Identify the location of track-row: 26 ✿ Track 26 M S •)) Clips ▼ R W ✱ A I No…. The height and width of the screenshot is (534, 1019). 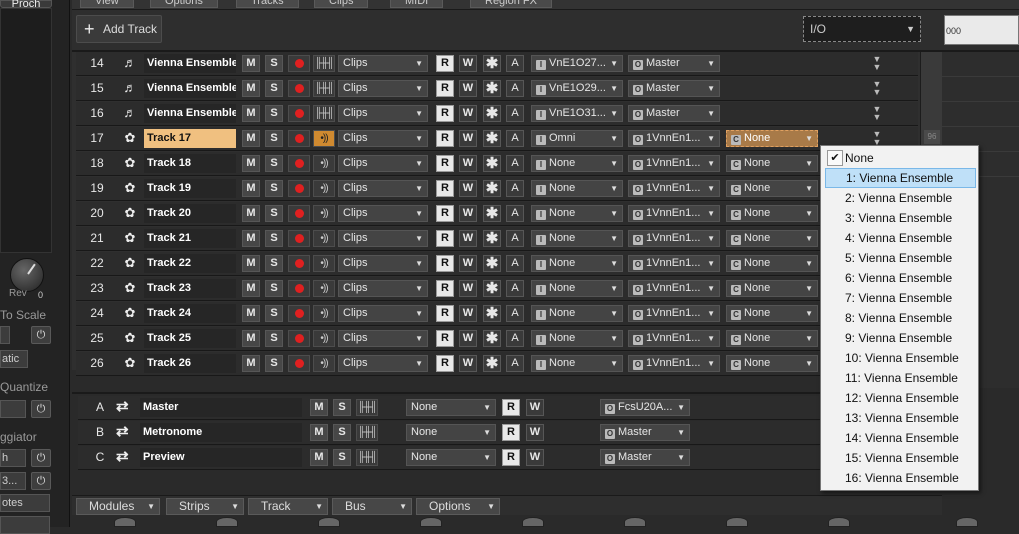
(497, 364).